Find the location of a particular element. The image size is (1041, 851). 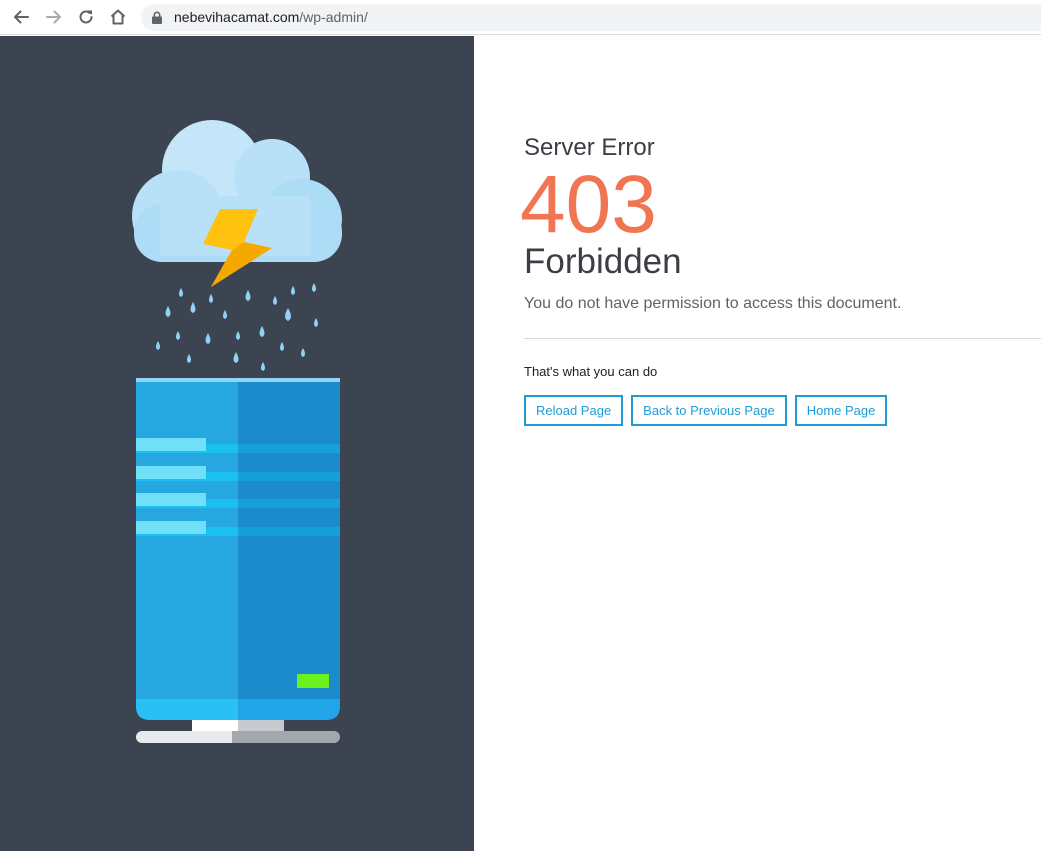

home-icon is located at coordinates (118, 17).